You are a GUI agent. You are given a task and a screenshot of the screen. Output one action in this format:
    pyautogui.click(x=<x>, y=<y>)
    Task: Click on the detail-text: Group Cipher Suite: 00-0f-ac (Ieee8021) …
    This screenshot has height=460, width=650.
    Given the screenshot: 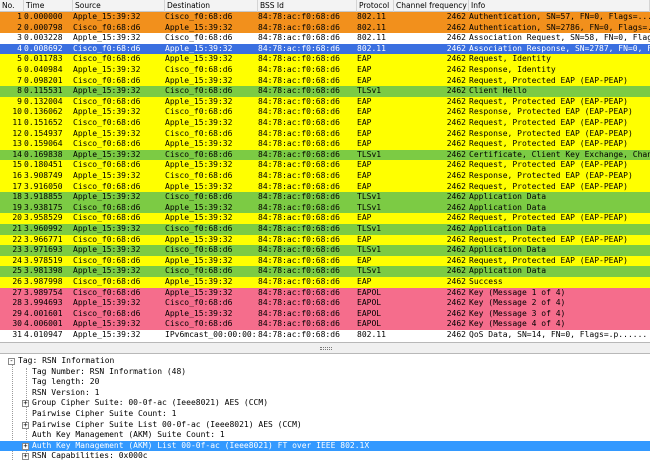 What is the action you would take?
    pyautogui.click(x=150, y=403)
    